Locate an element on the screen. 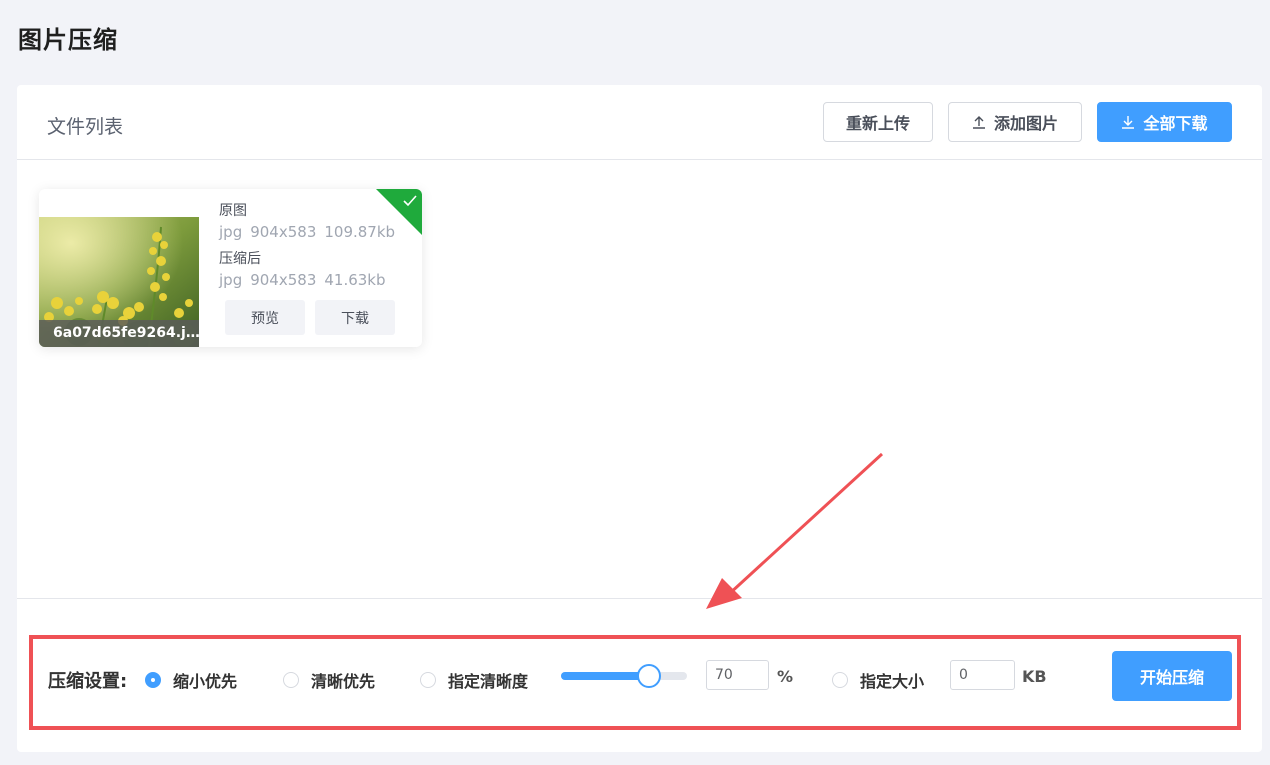 The height and width of the screenshot is (765, 1270). slider-fill is located at coordinates (605, 676).